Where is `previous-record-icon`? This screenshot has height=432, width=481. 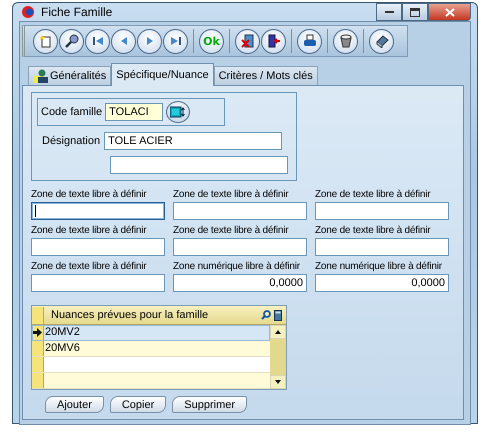 previous-record-icon is located at coordinates (123, 41).